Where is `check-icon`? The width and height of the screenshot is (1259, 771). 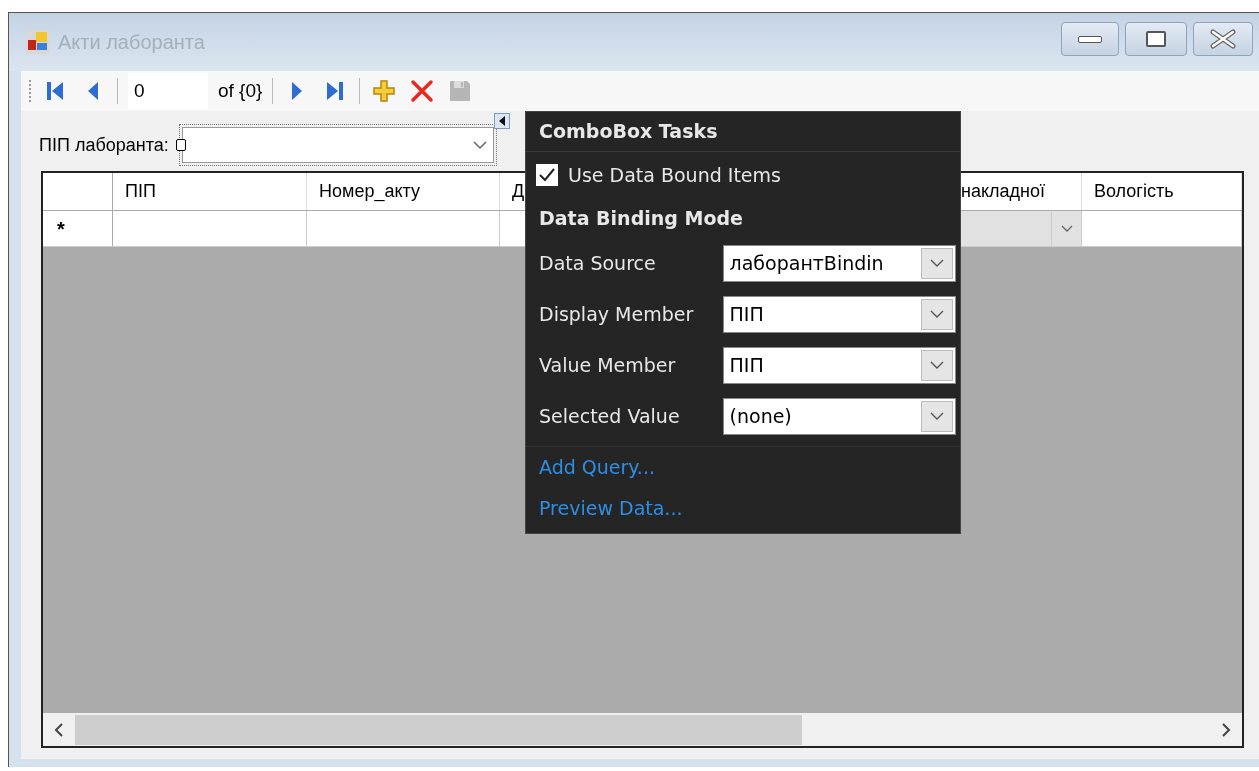
check-icon is located at coordinates (547, 175).